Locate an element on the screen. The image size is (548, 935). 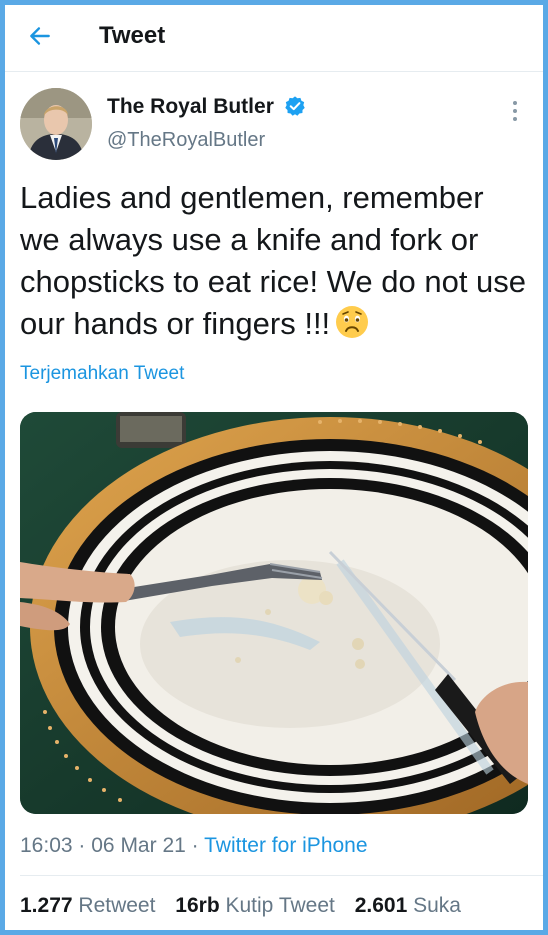
page-title: Tweet is located at coordinates (132, 35).